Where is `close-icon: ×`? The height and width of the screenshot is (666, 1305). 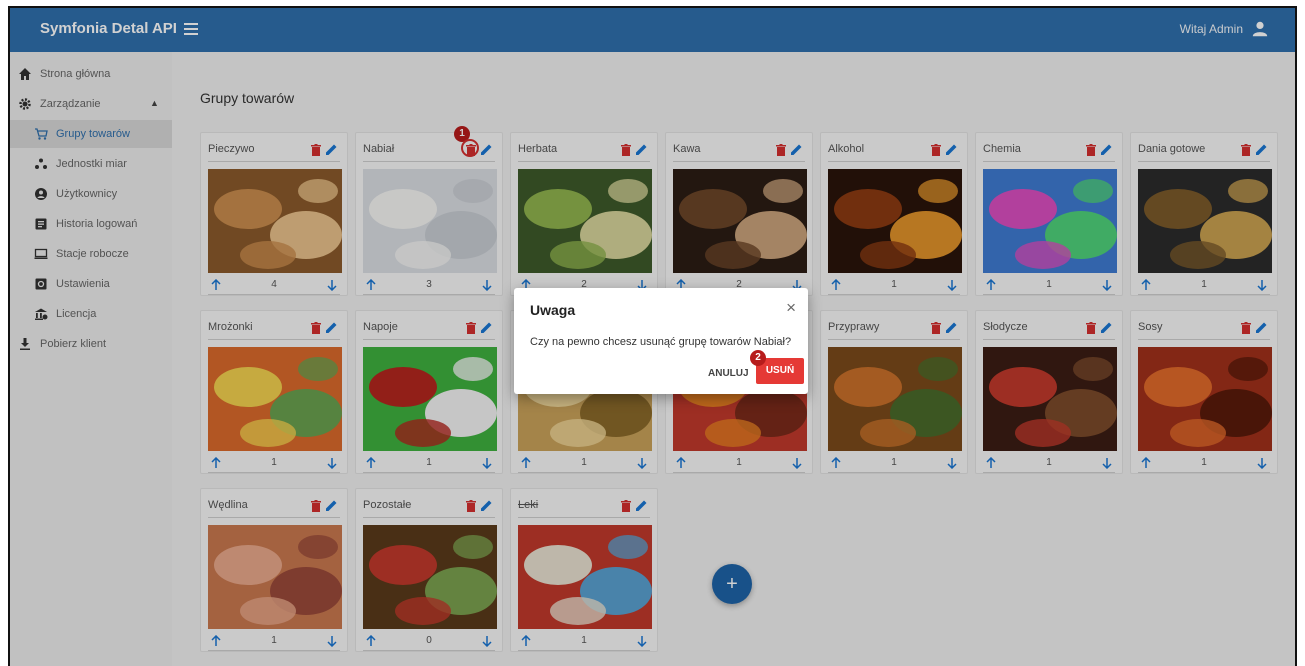
close-icon: × is located at coordinates (791, 308).